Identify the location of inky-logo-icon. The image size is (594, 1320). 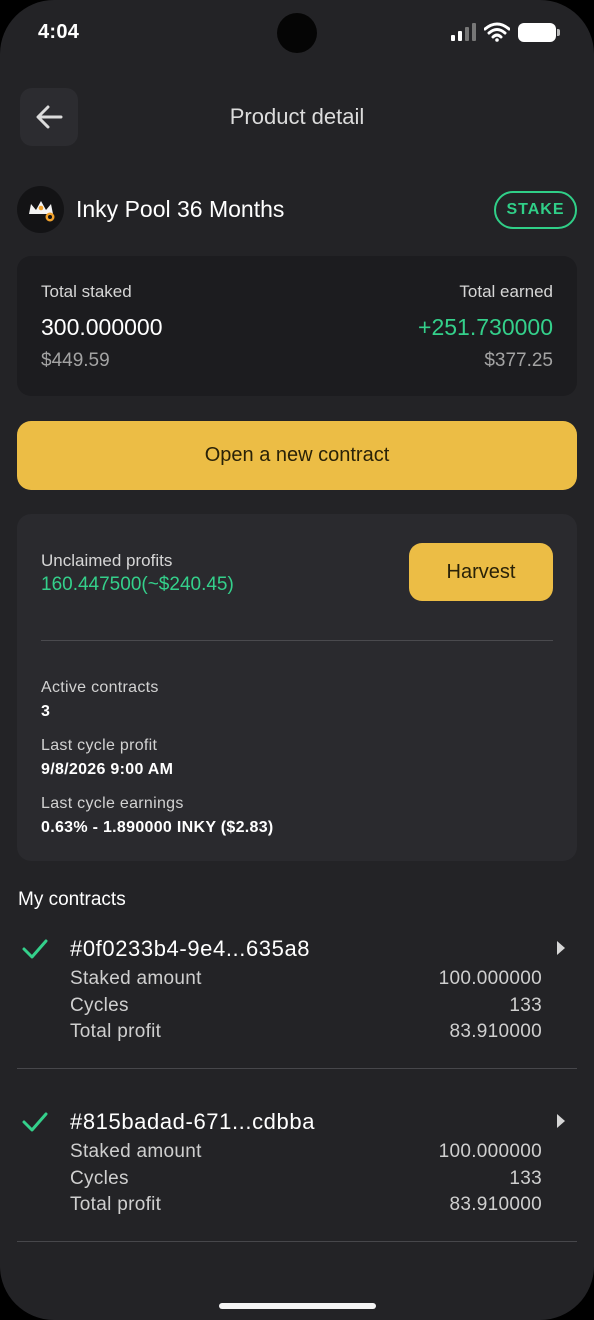
(40, 209).